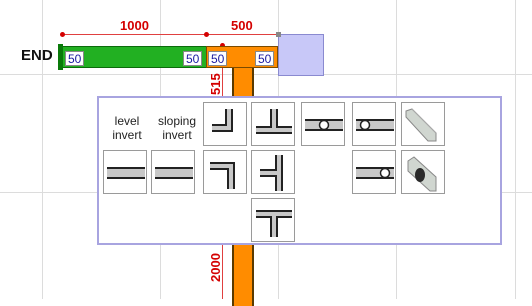  What do you see at coordinates (278, 34) in the screenshot?
I see `node-handle` at bounding box center [278, 34].